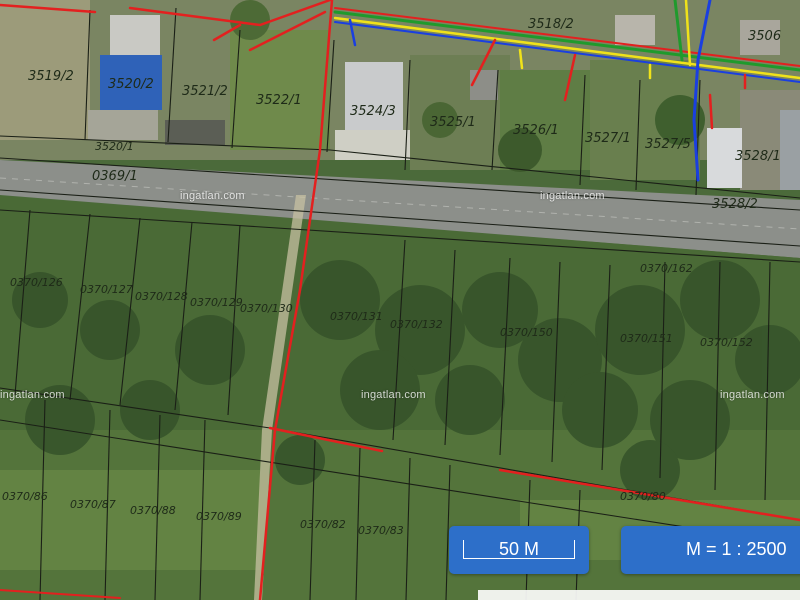 Image resolution: width=800 pixels, height=600 pixels. I want to click on parcel-number: 0370/128, so click(161, 296).